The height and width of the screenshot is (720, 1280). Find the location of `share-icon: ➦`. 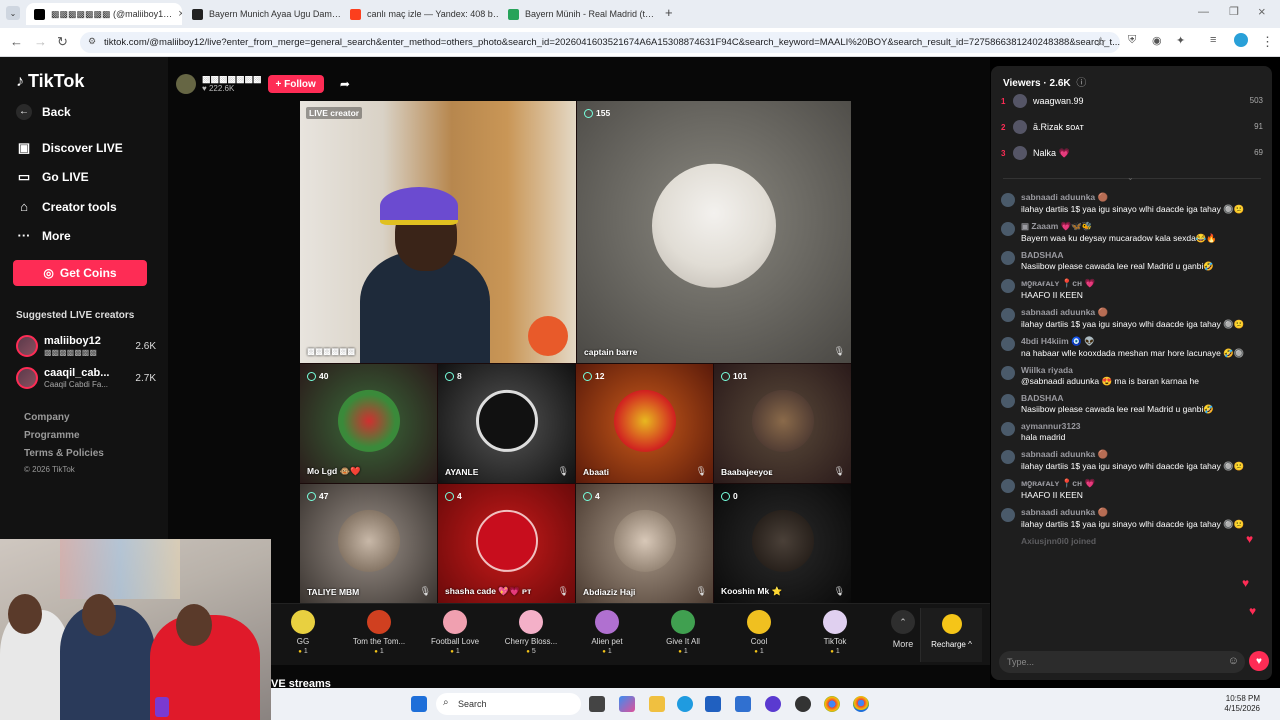

share-icon: ➦ is located at coordinates (345, 84).